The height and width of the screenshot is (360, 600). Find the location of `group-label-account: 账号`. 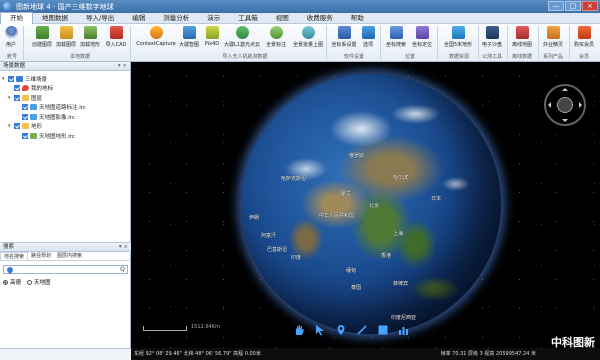

group-label-account: 账号 is located at coordinates (11, 57).